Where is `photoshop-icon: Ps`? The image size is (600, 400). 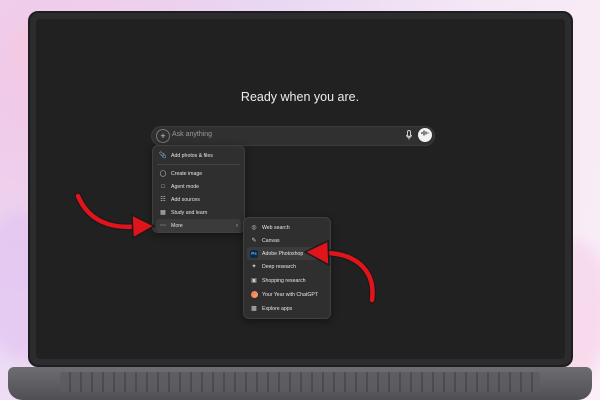
photoshop-icon: Ps is located at coordinates (254, 253).